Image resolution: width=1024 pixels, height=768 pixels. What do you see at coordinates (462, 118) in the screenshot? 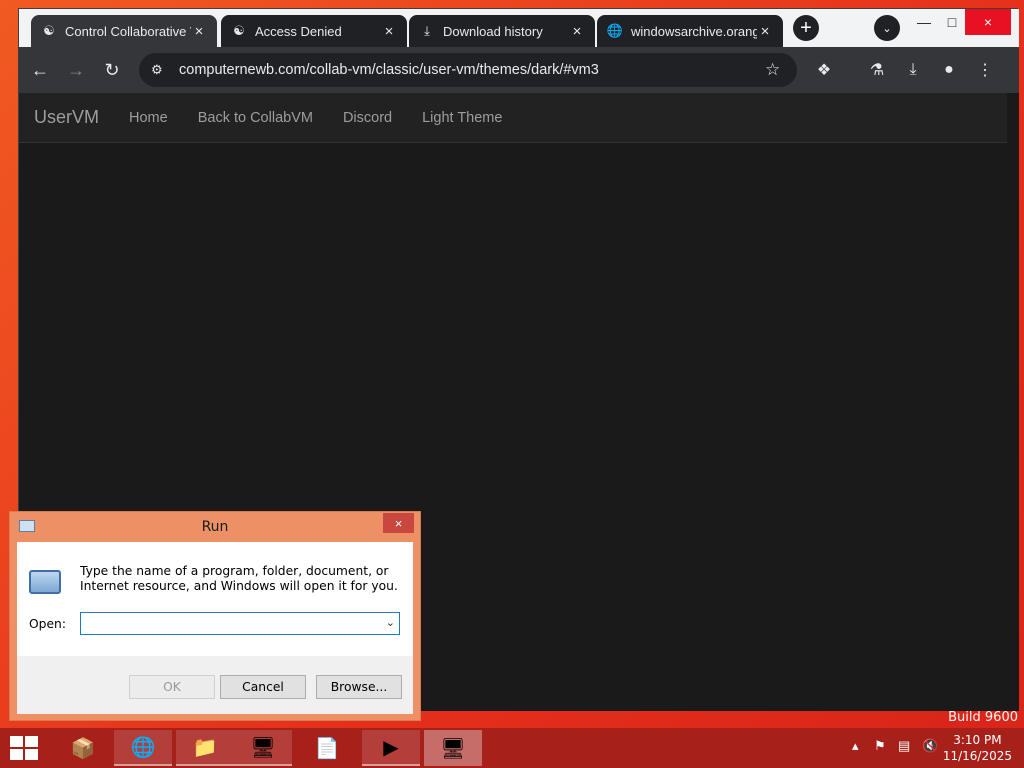
I see `nav-link-light-theme: Light Theme` at bounding box center [462, 118].